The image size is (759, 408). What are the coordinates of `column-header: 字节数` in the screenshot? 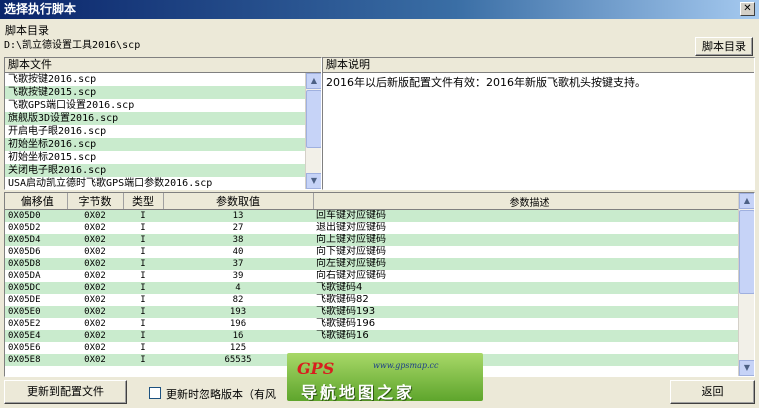 It's located at (95, 201).